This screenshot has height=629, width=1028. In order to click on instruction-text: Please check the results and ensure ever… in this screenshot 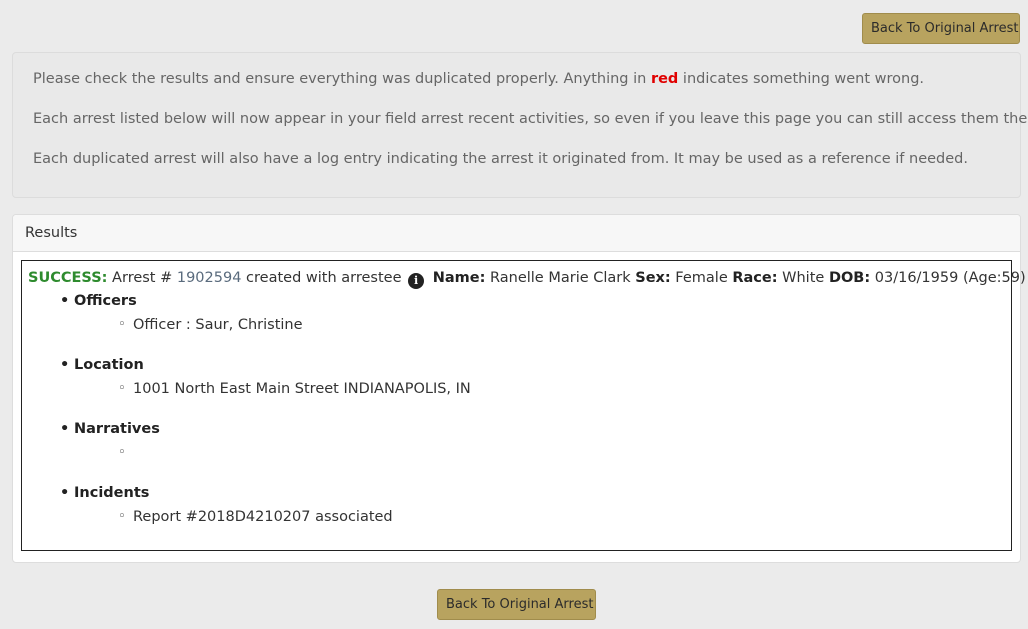, I will do `click(342, 79)`.